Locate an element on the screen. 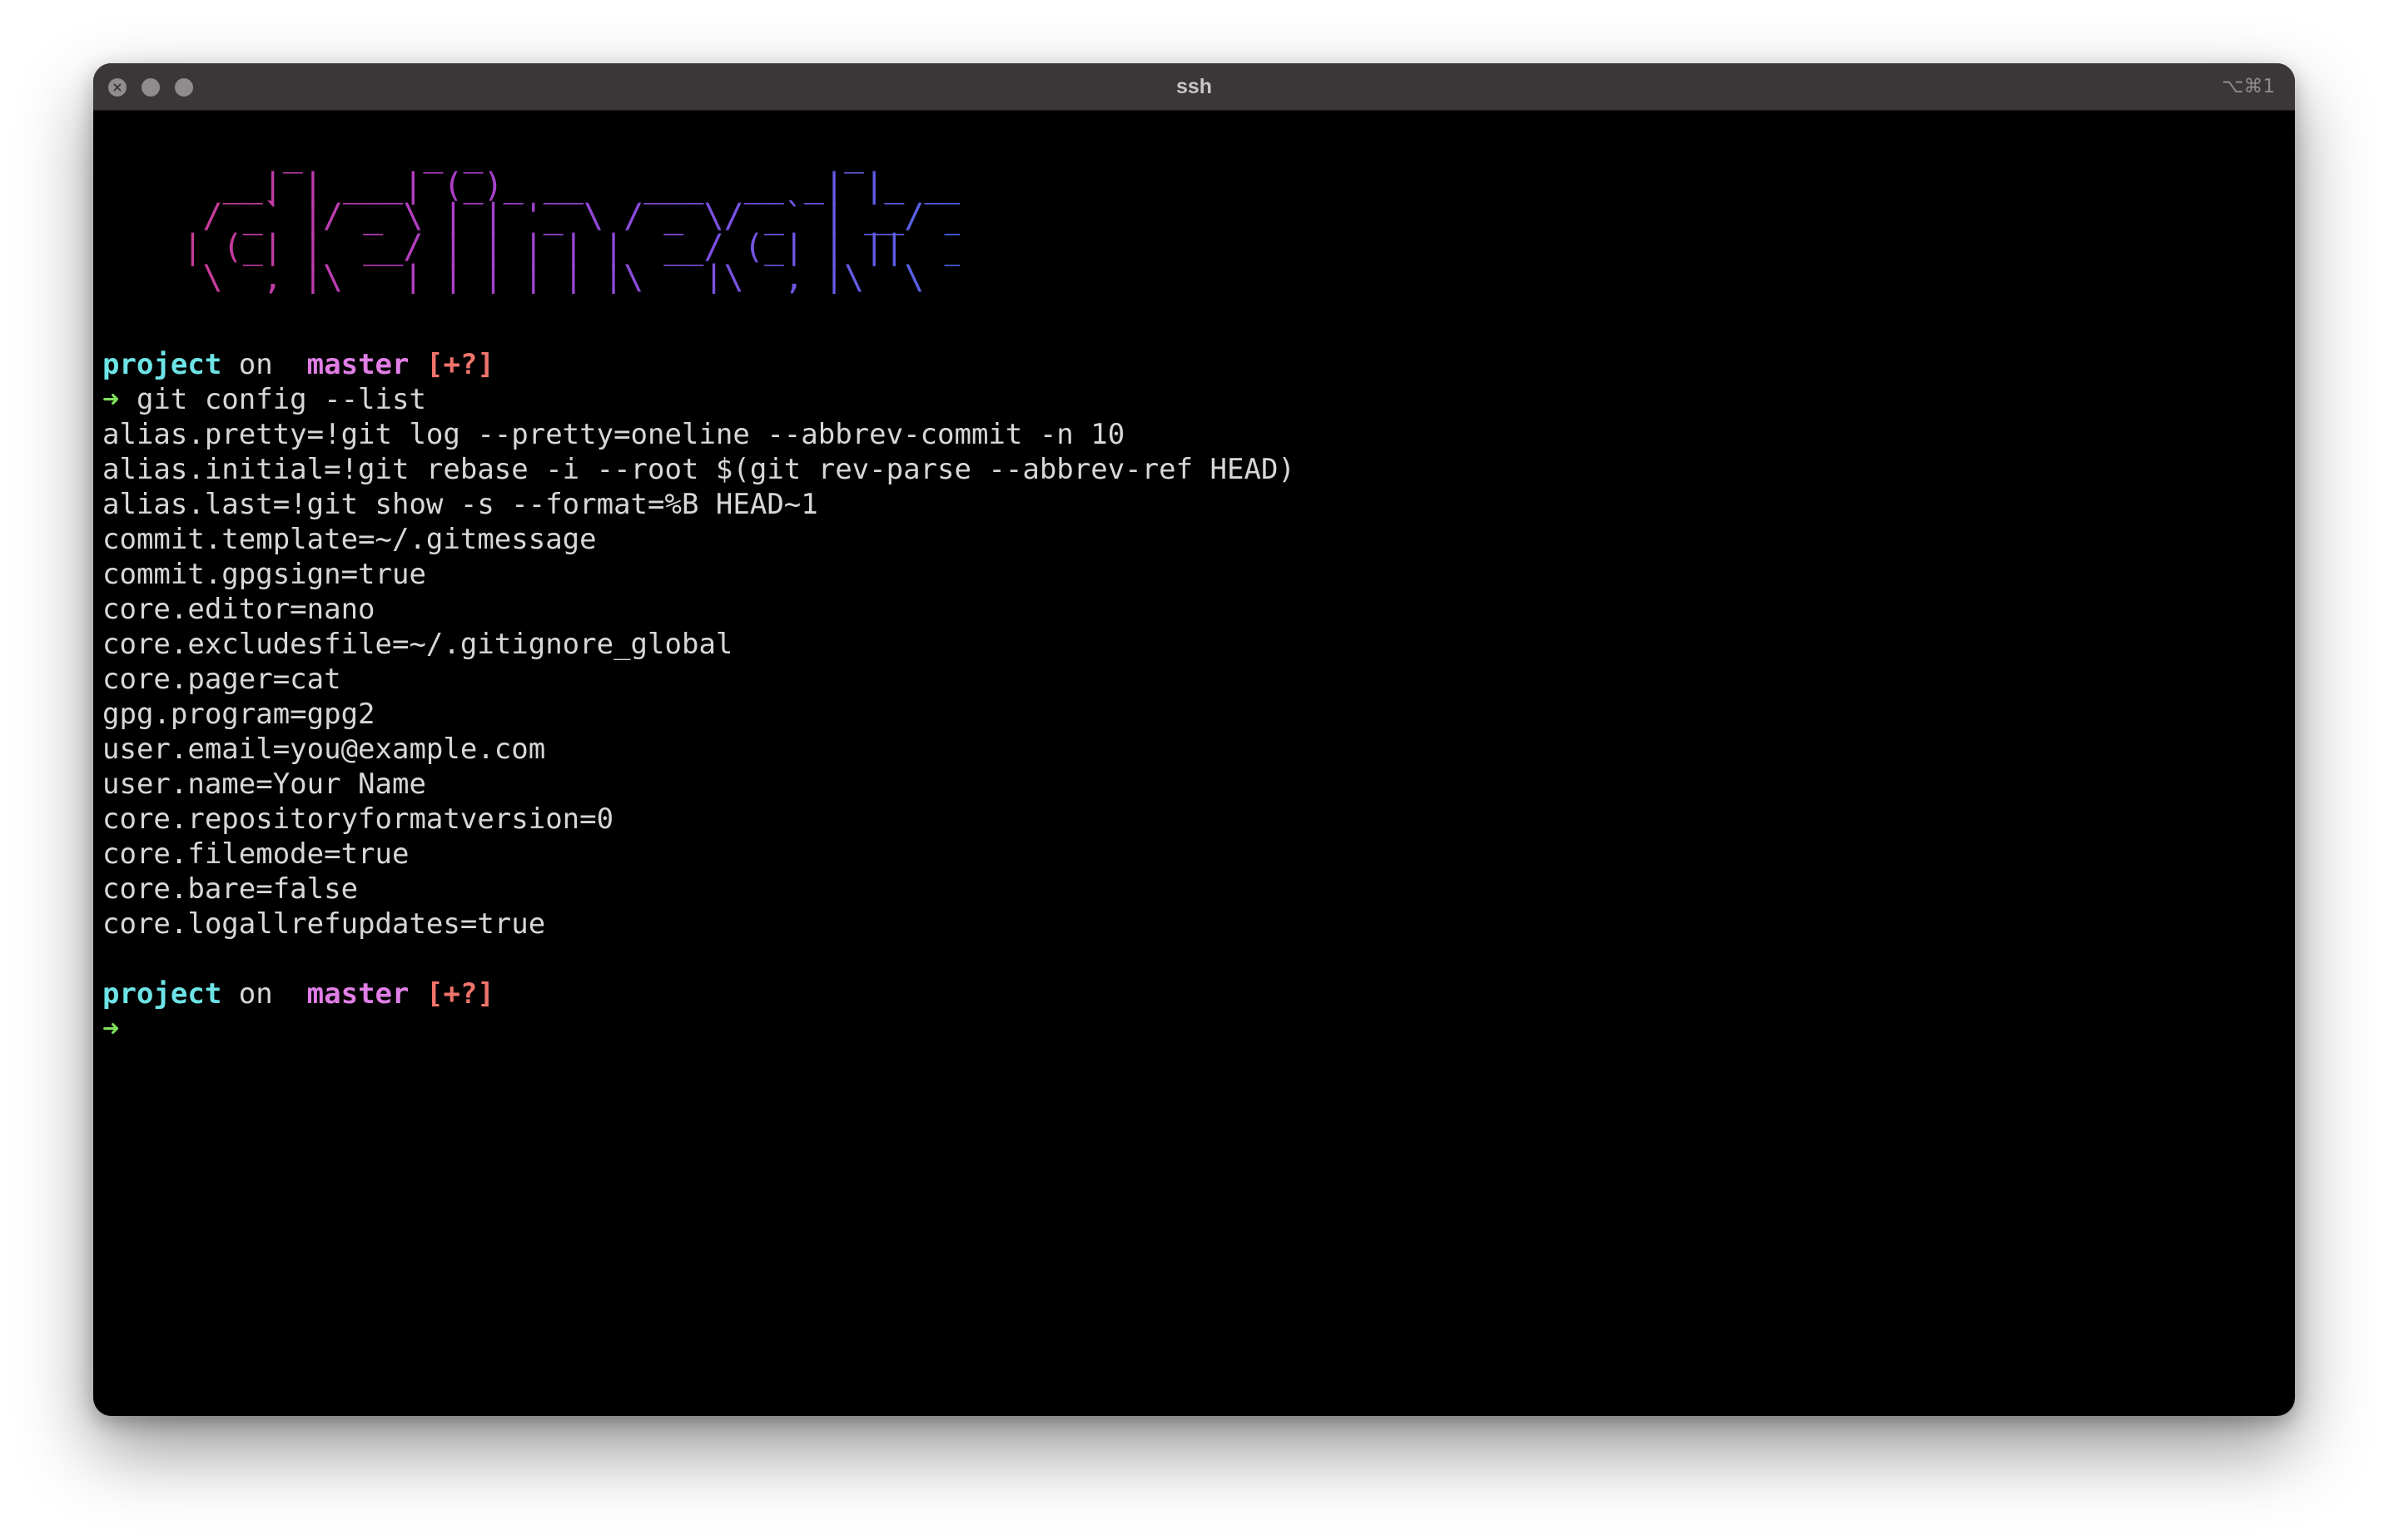 The width and height of the screenshot is (2389, 1540). window-title: ssh is located at coordinates (1194, 86).